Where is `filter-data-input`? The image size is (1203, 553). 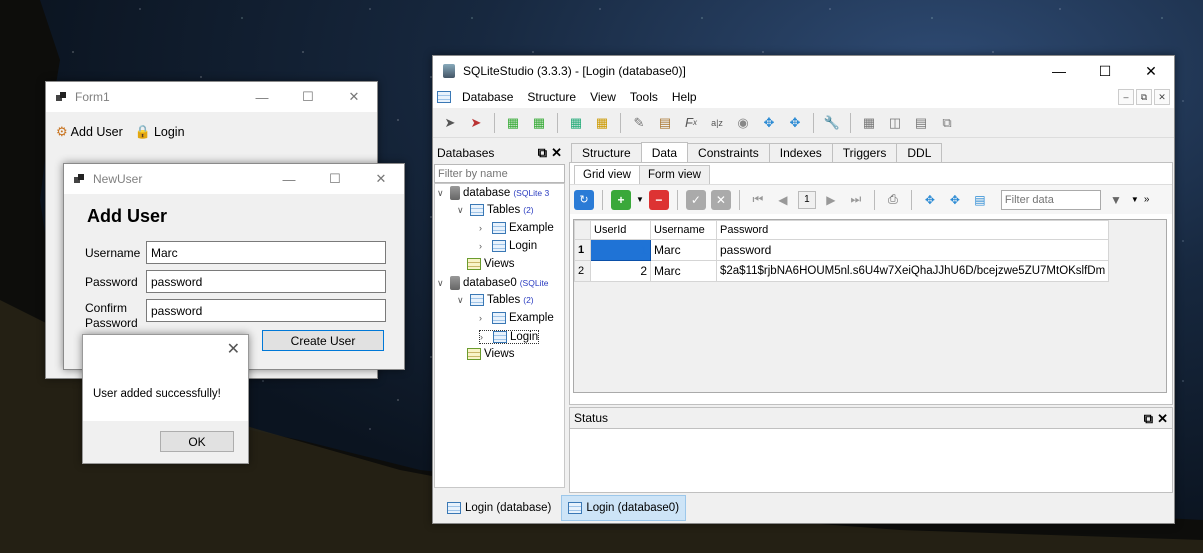
filter-data-input is located at coordinates (1050, 199).